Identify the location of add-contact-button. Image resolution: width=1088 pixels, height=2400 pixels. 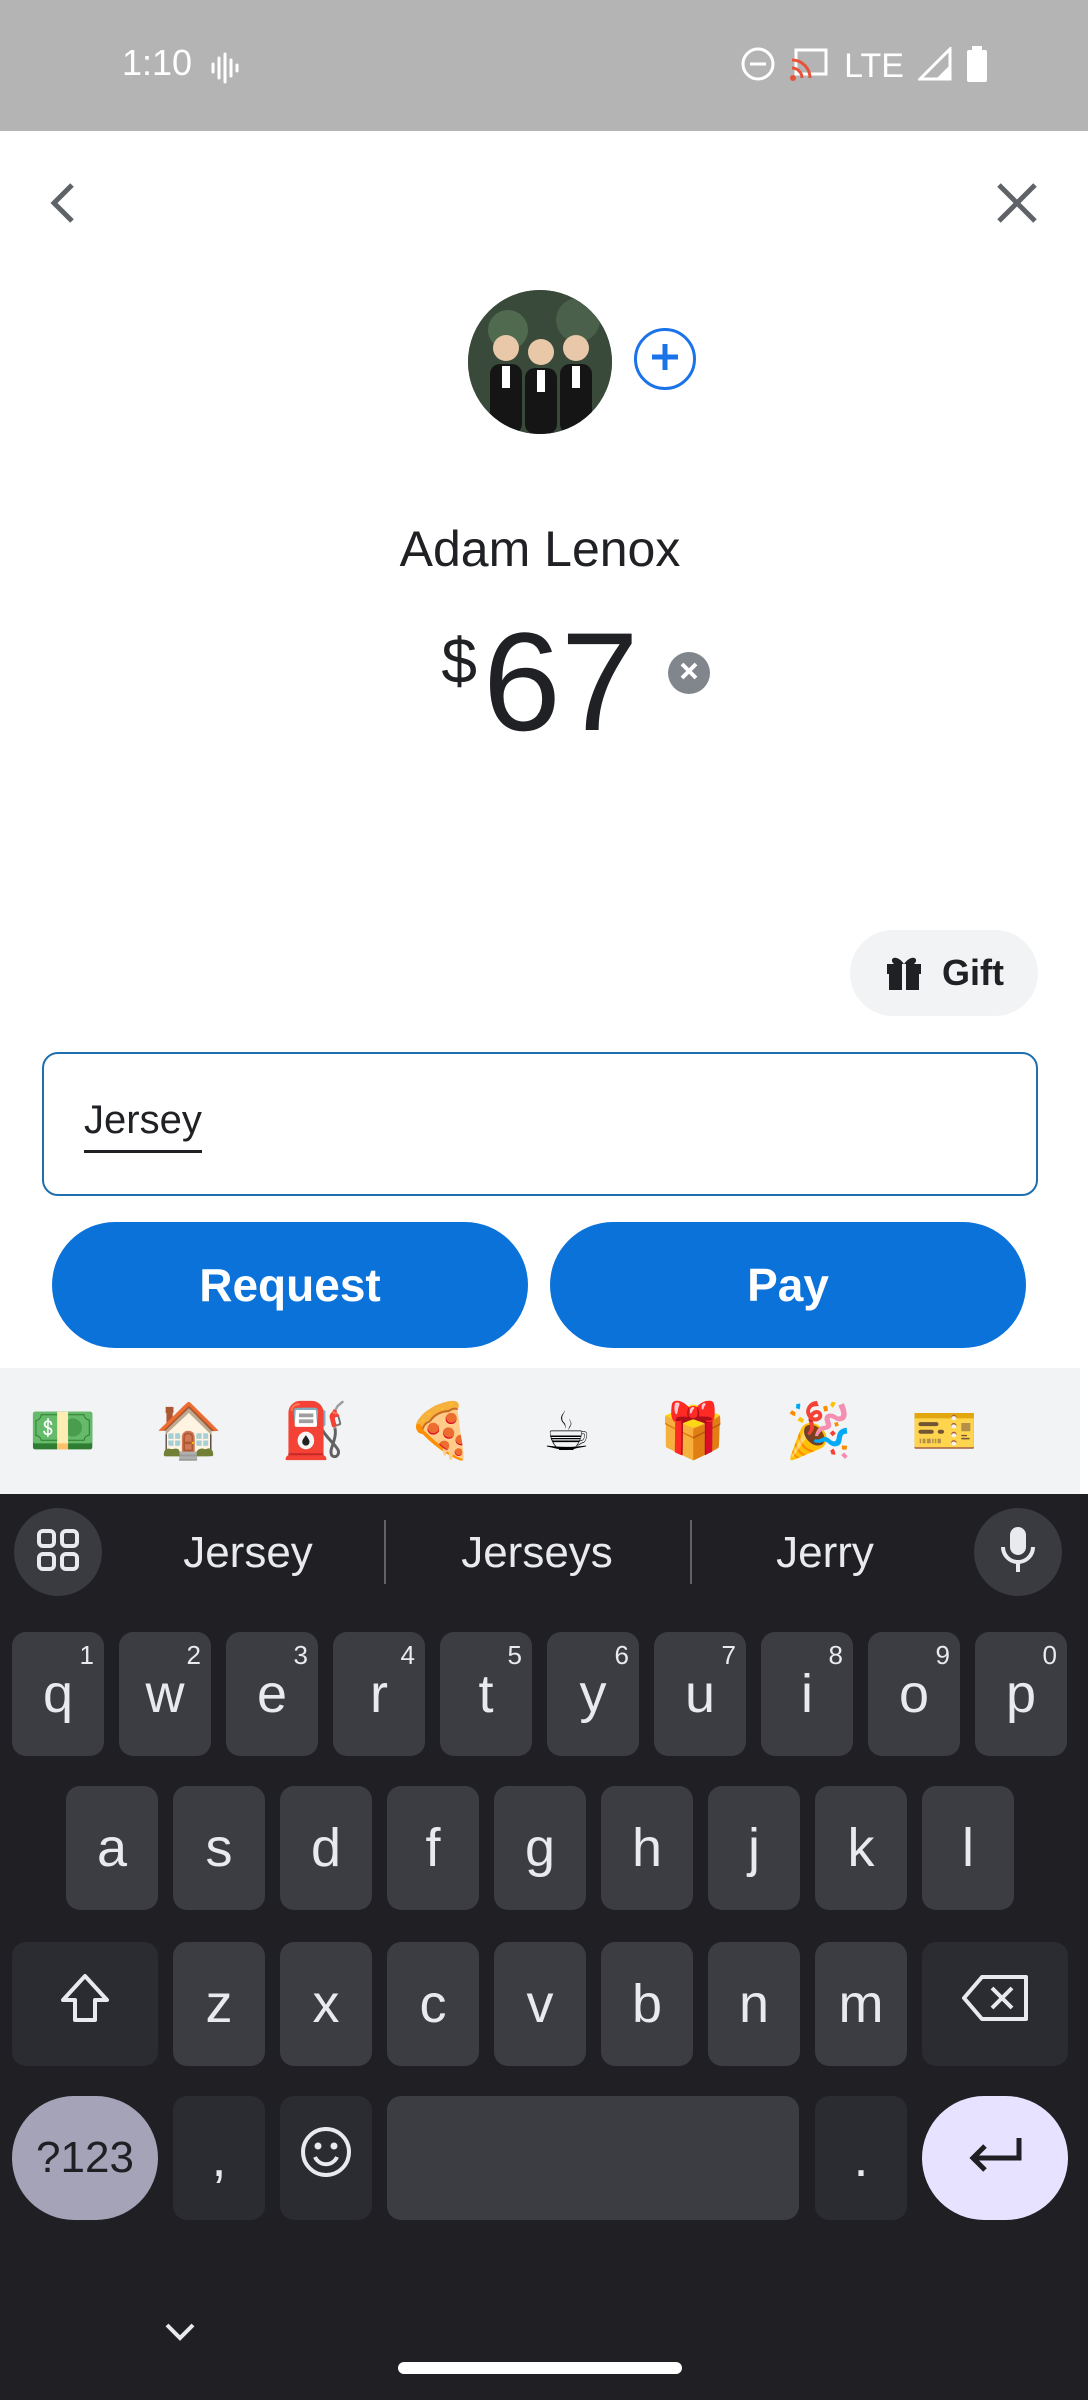
(665, 359).